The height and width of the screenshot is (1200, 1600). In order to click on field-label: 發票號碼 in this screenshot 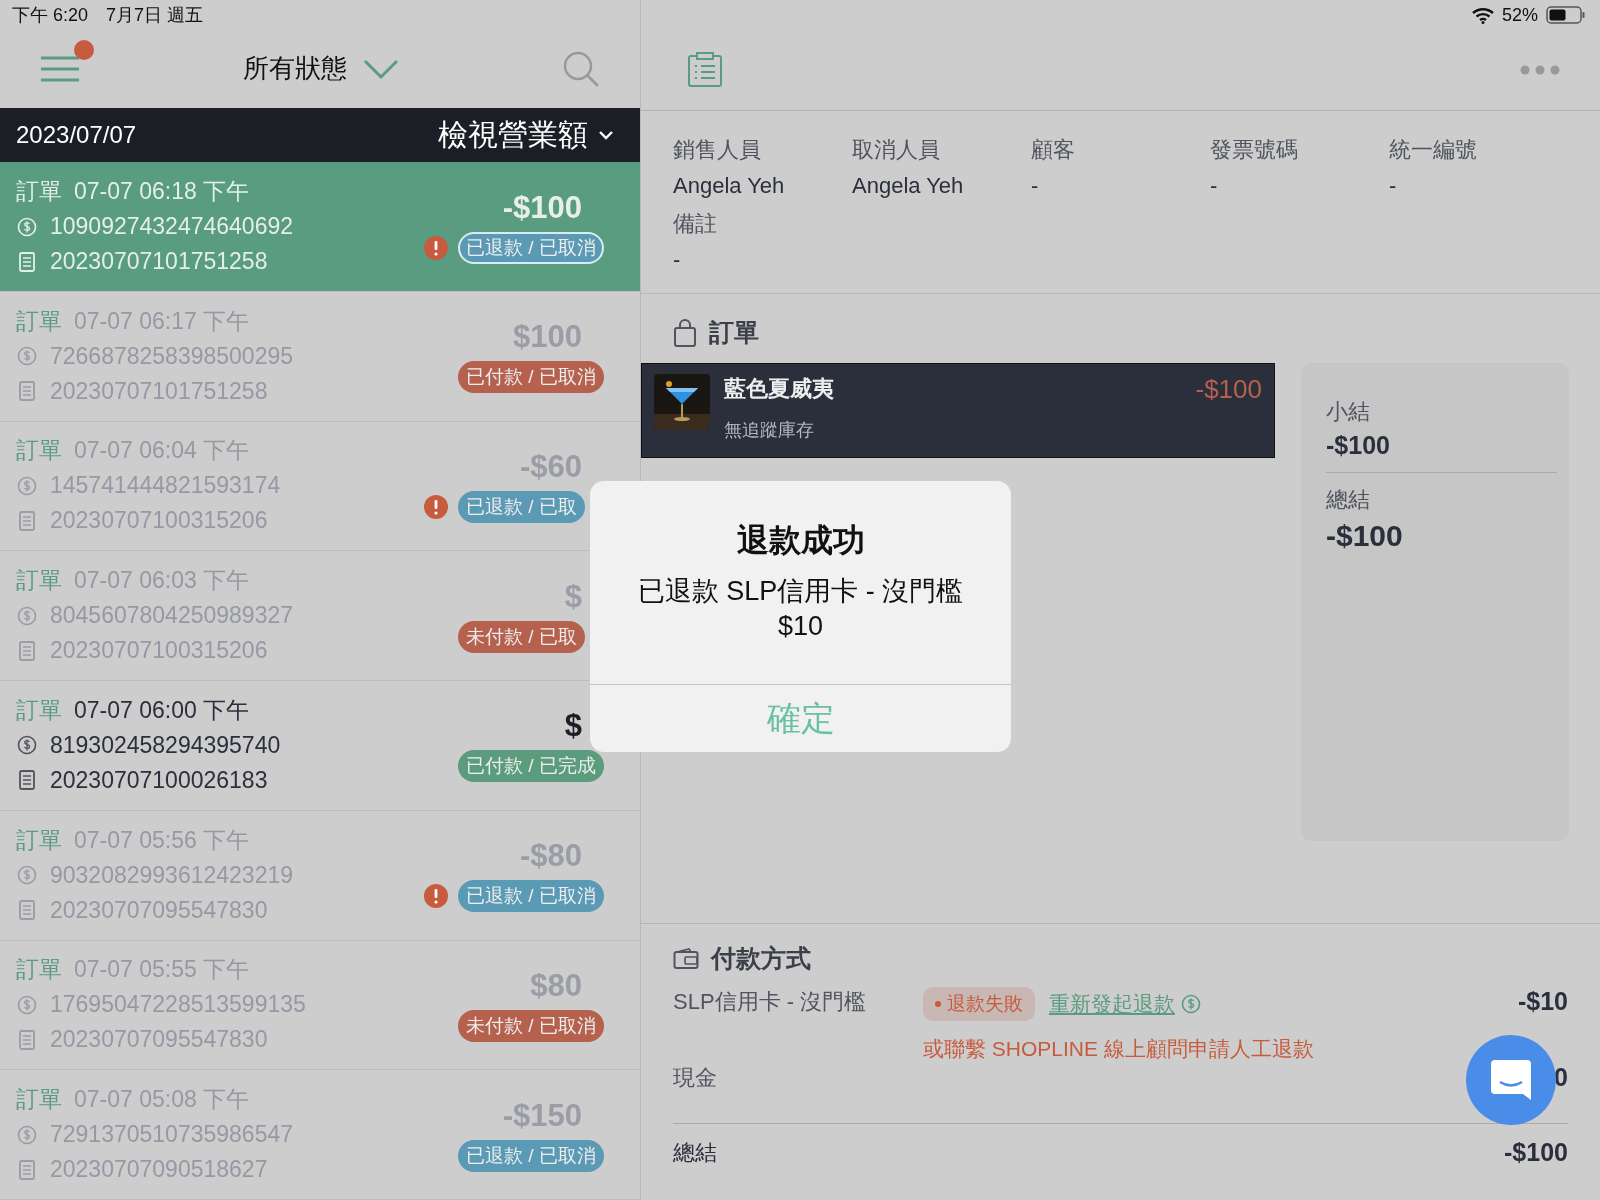, I will do `click(1254, 150)`.